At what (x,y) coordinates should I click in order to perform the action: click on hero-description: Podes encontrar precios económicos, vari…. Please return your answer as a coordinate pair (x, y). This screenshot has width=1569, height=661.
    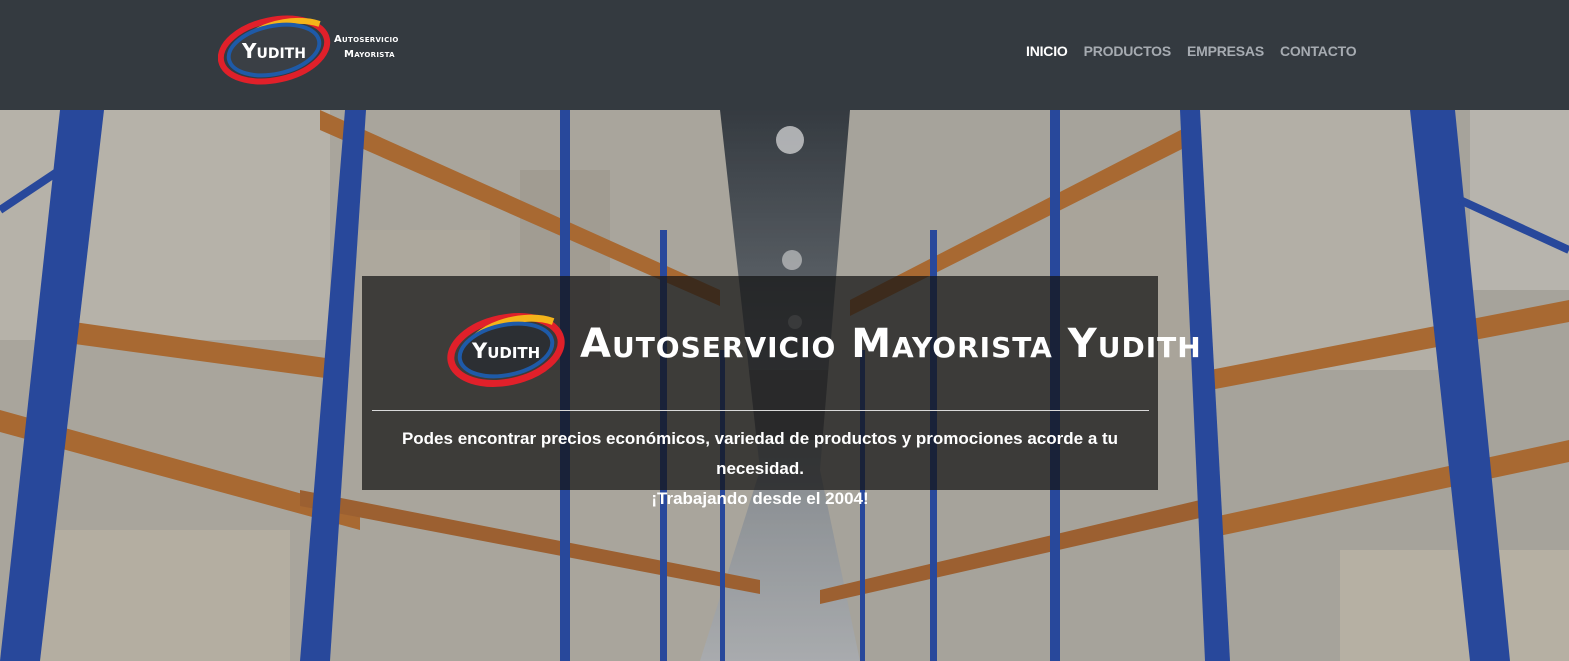
    Looking at the image, I should click on (760, 469).